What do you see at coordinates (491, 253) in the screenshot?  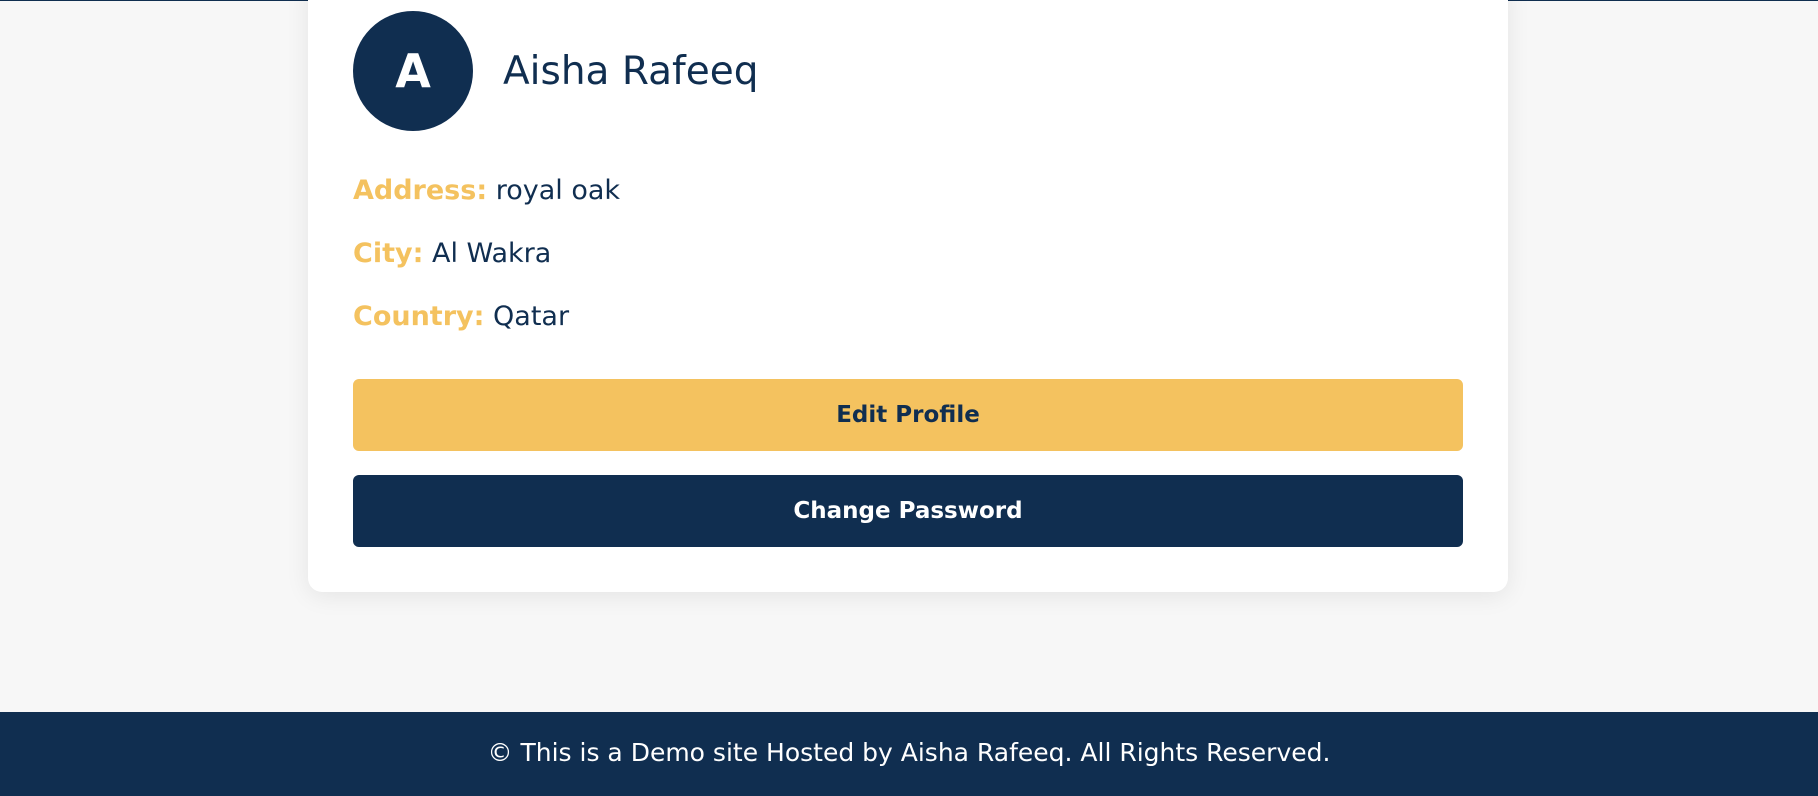 I see `city-value: Al Wakra` at bounding box center [491, 253].